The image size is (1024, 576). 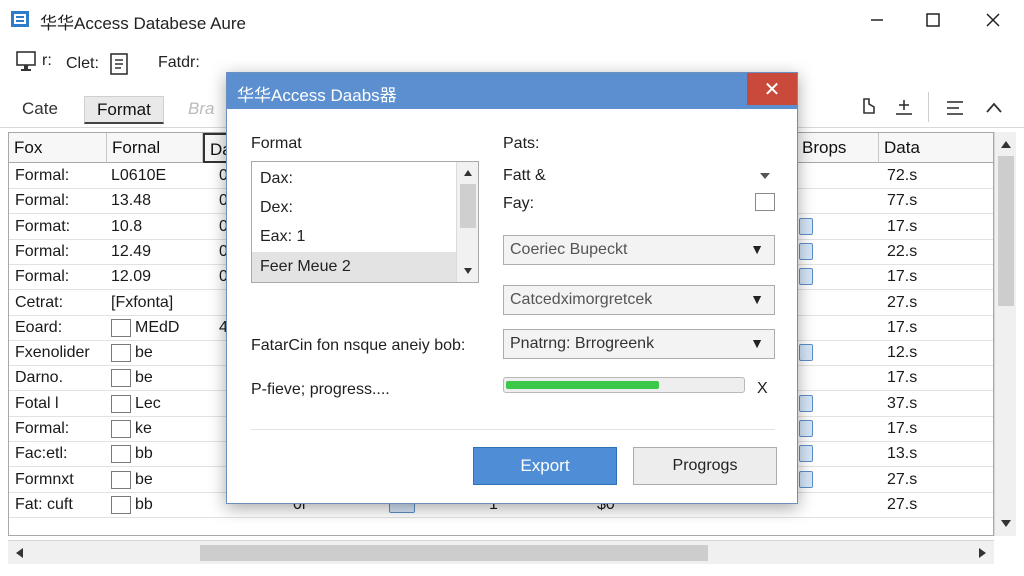 What do you see at coordinates (155, 277) in the screenshot?
I see `cell-fornal: 12.09` at bounding box center [155, 277].